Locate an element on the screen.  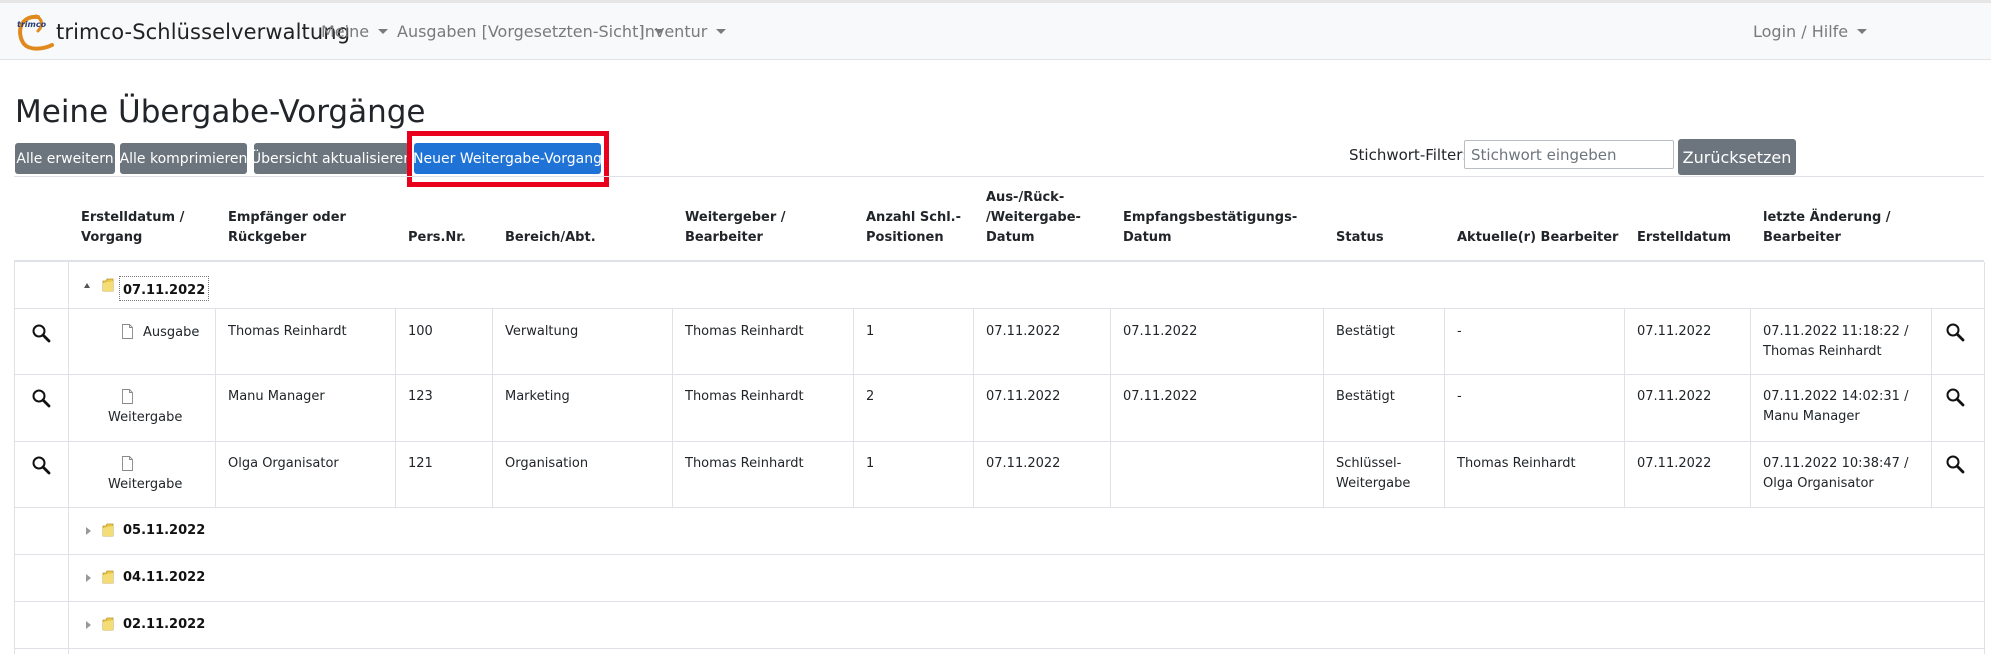
header-pers-nr: Pers.Nr. is located at coordinates (437, 238).